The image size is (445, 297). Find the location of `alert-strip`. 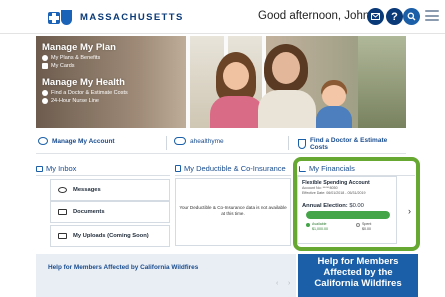

alert-strip is located at coordinates (166, 275).